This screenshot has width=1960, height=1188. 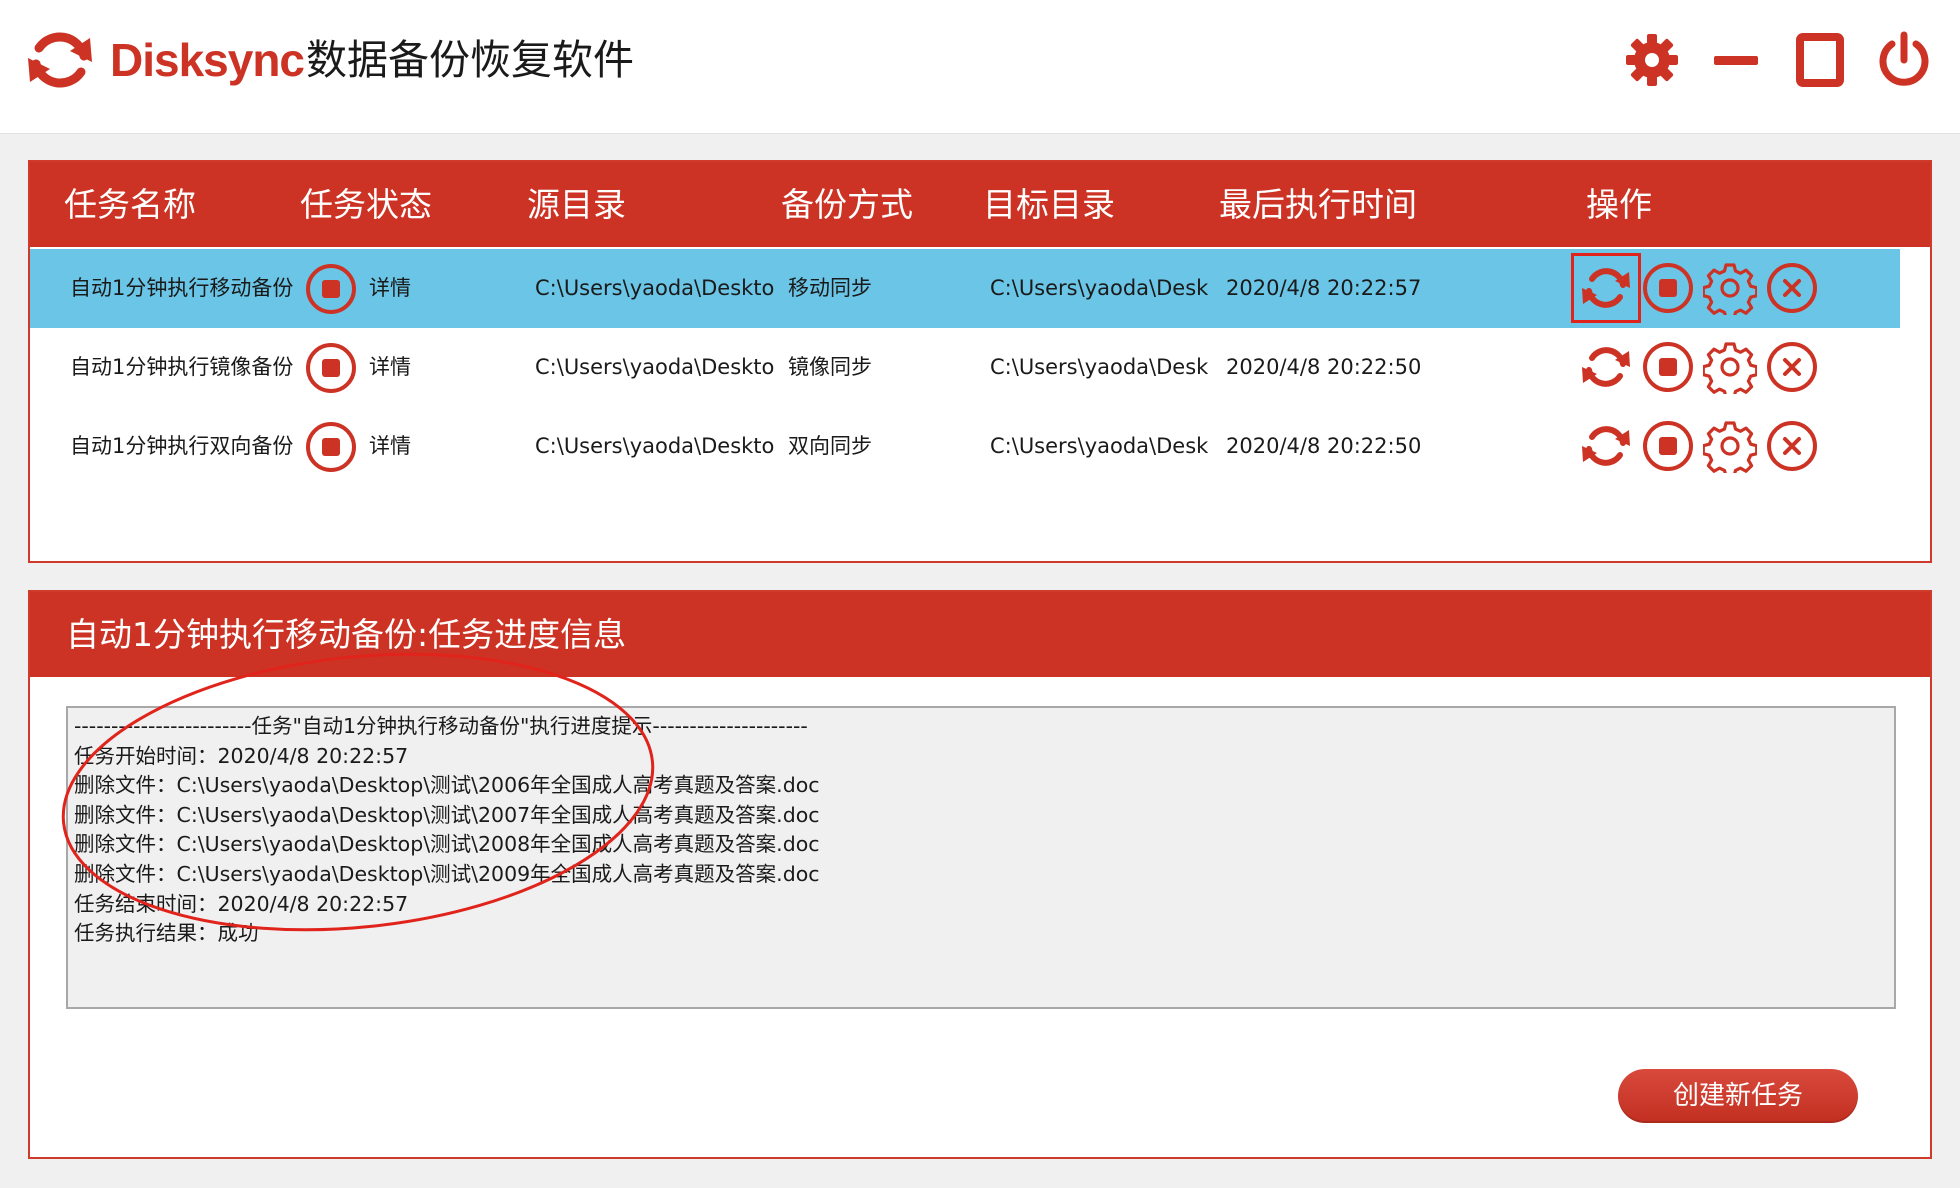 I want to click on brand-name: Disksync, so click(x=207, y=60).